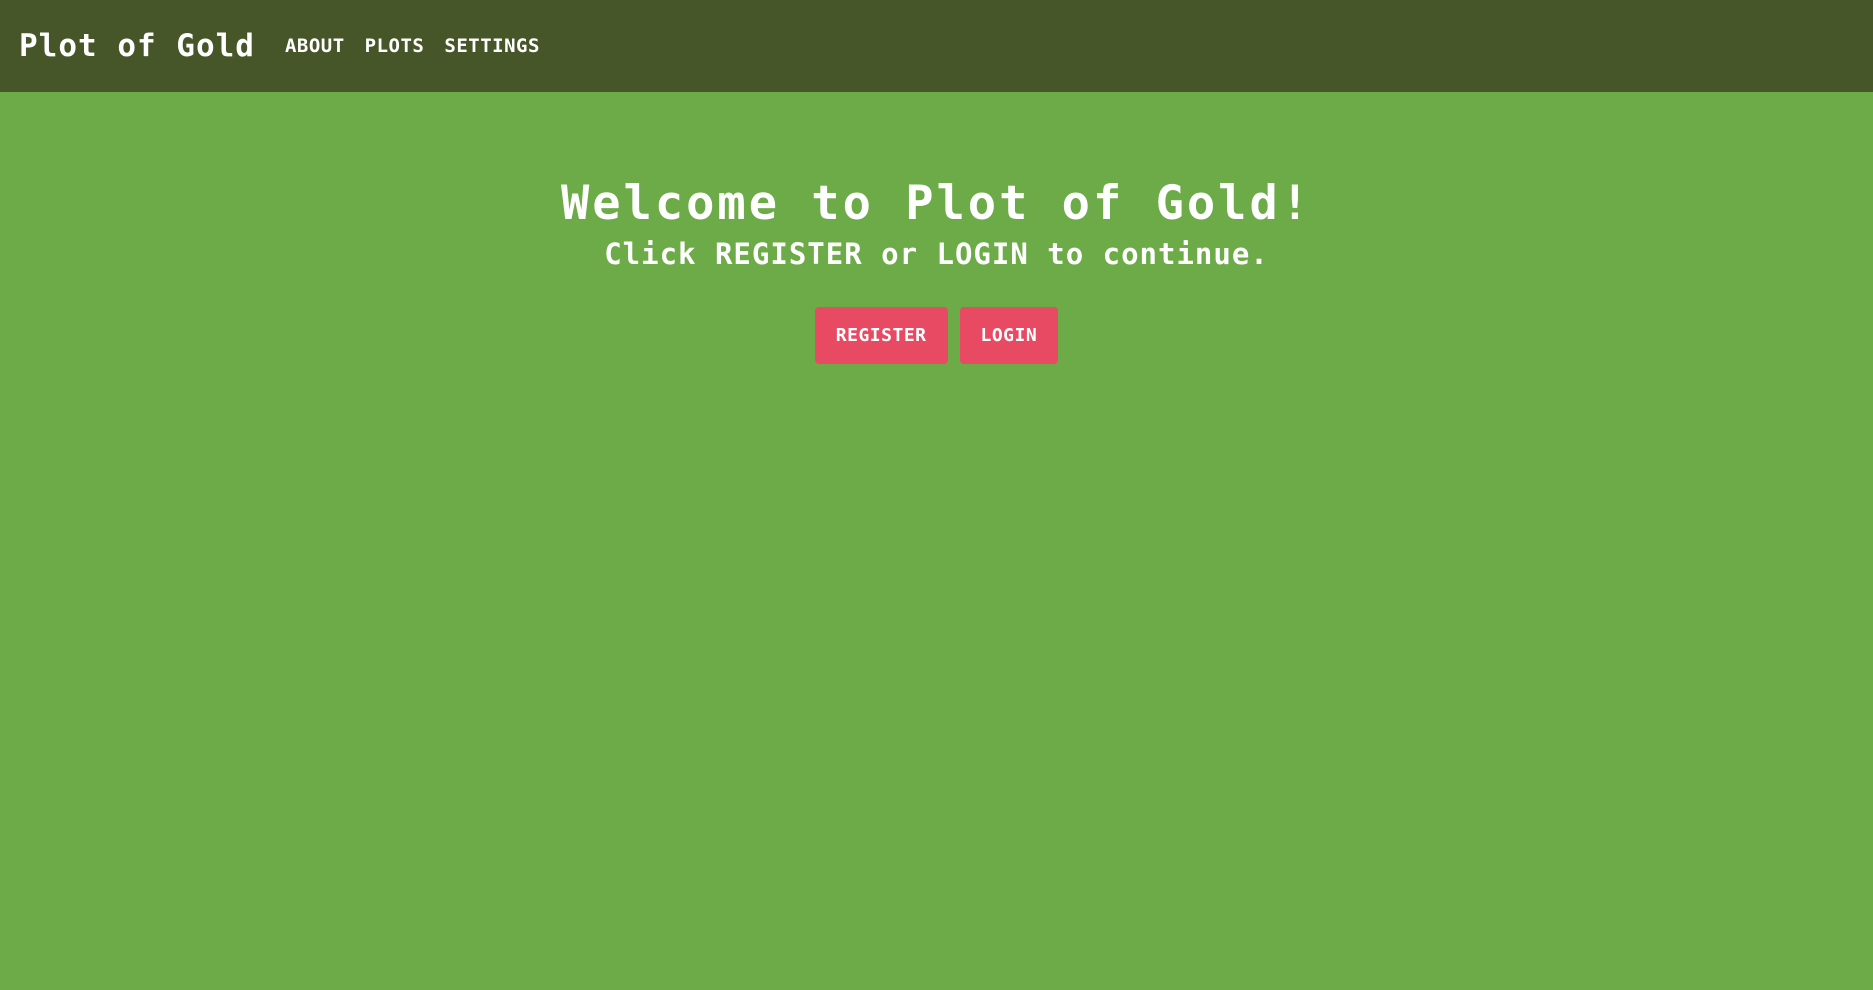  What do you see at coordinates (1009, 336) in the screenshot?
I see `login-button: LOGIN` at bounding box center [1009, 336].